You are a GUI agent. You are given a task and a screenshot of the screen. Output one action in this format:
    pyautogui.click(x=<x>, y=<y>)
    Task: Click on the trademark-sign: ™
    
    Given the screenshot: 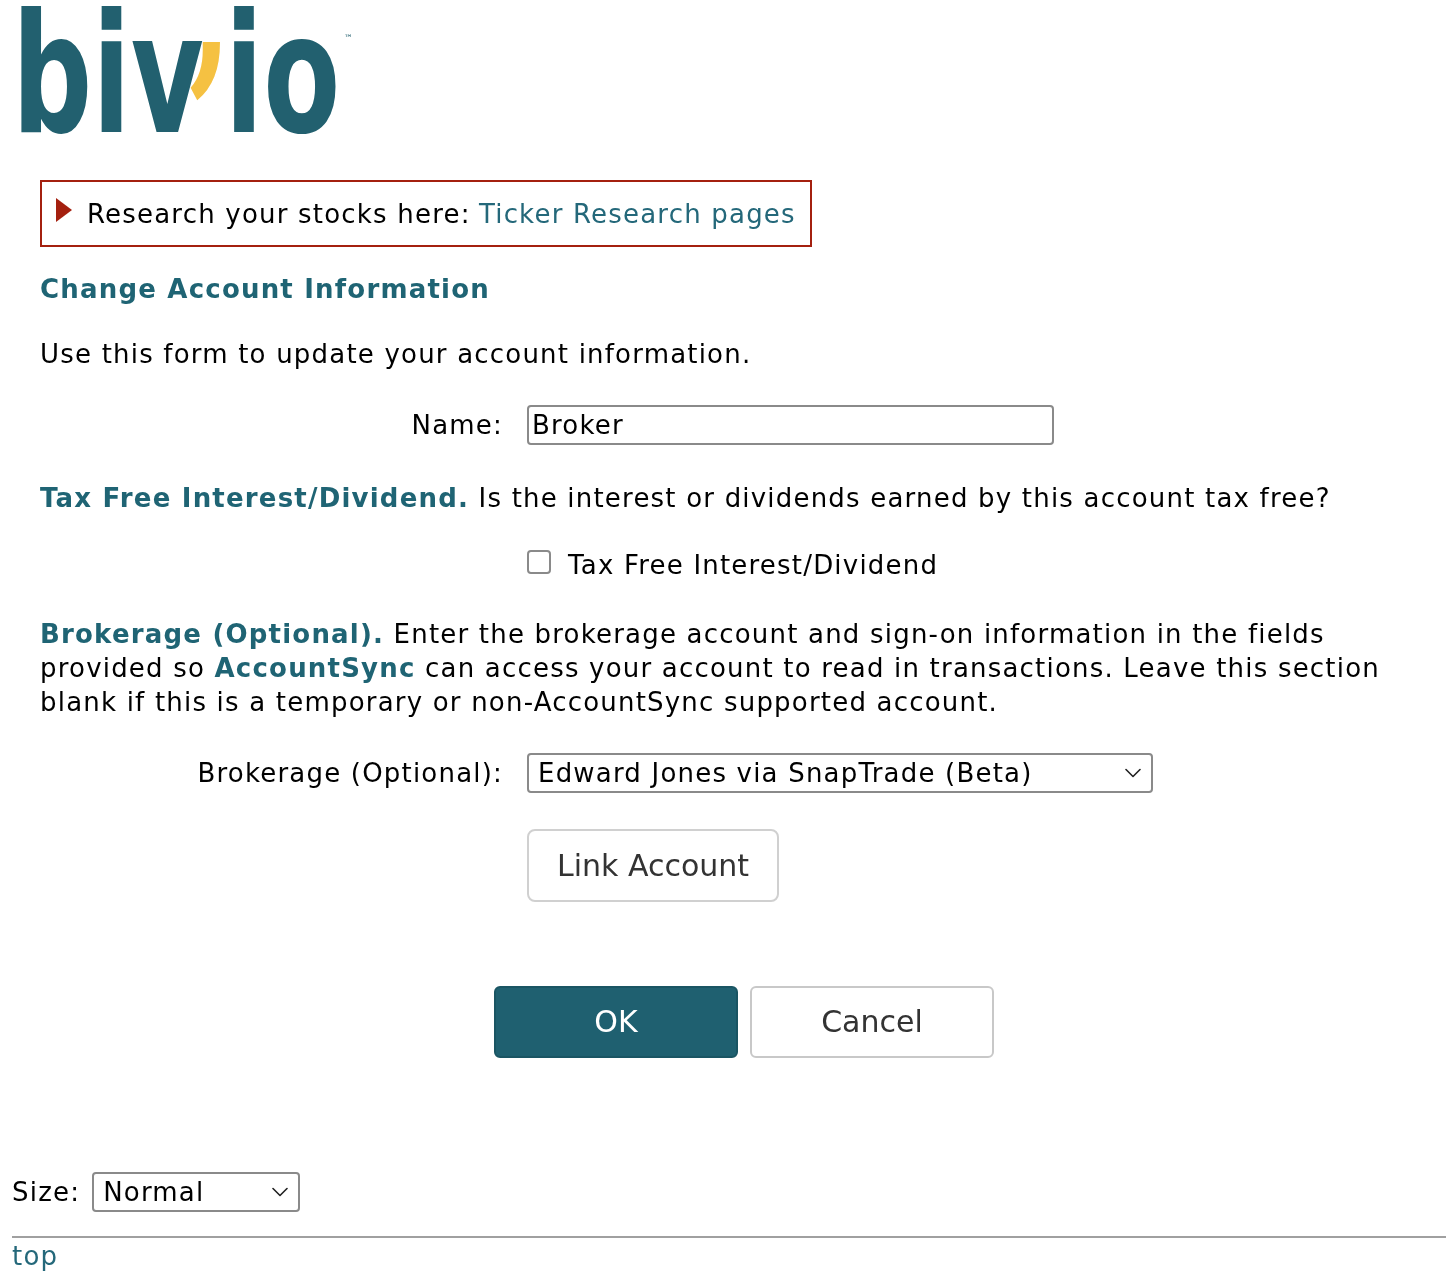 What is the action you would take?
    pyautogui.click(x=348, y=38)
    